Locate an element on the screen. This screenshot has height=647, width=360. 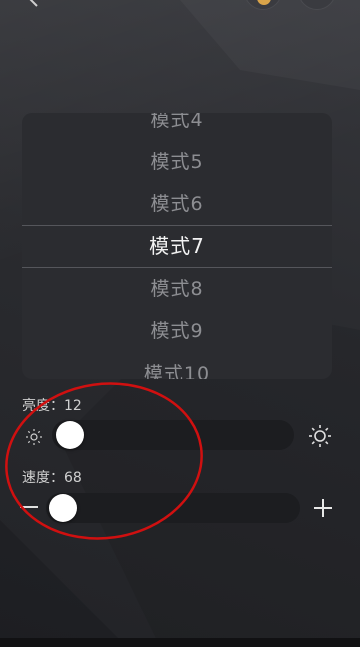
brightness-slider-track is located at coordinates (173, 435).